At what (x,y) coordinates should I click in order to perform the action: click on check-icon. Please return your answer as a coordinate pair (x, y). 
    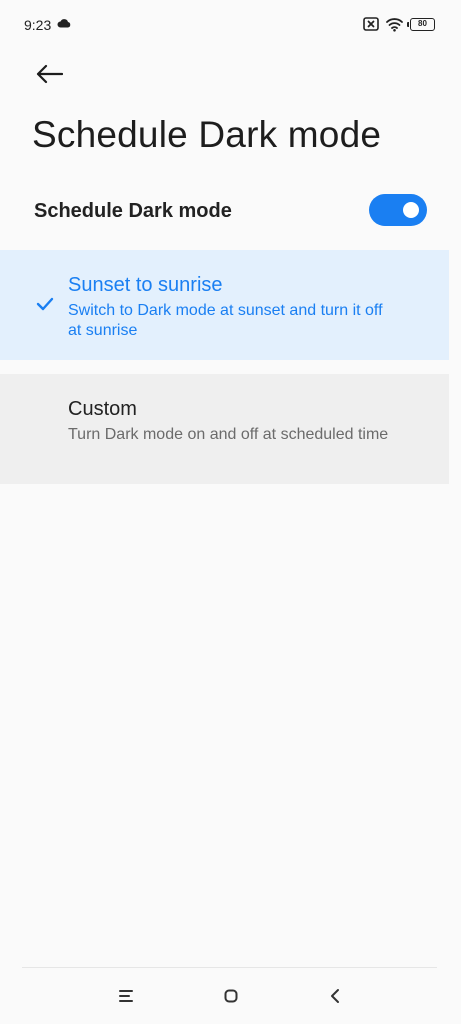
    Looking at the image, I should click on (45, 304).